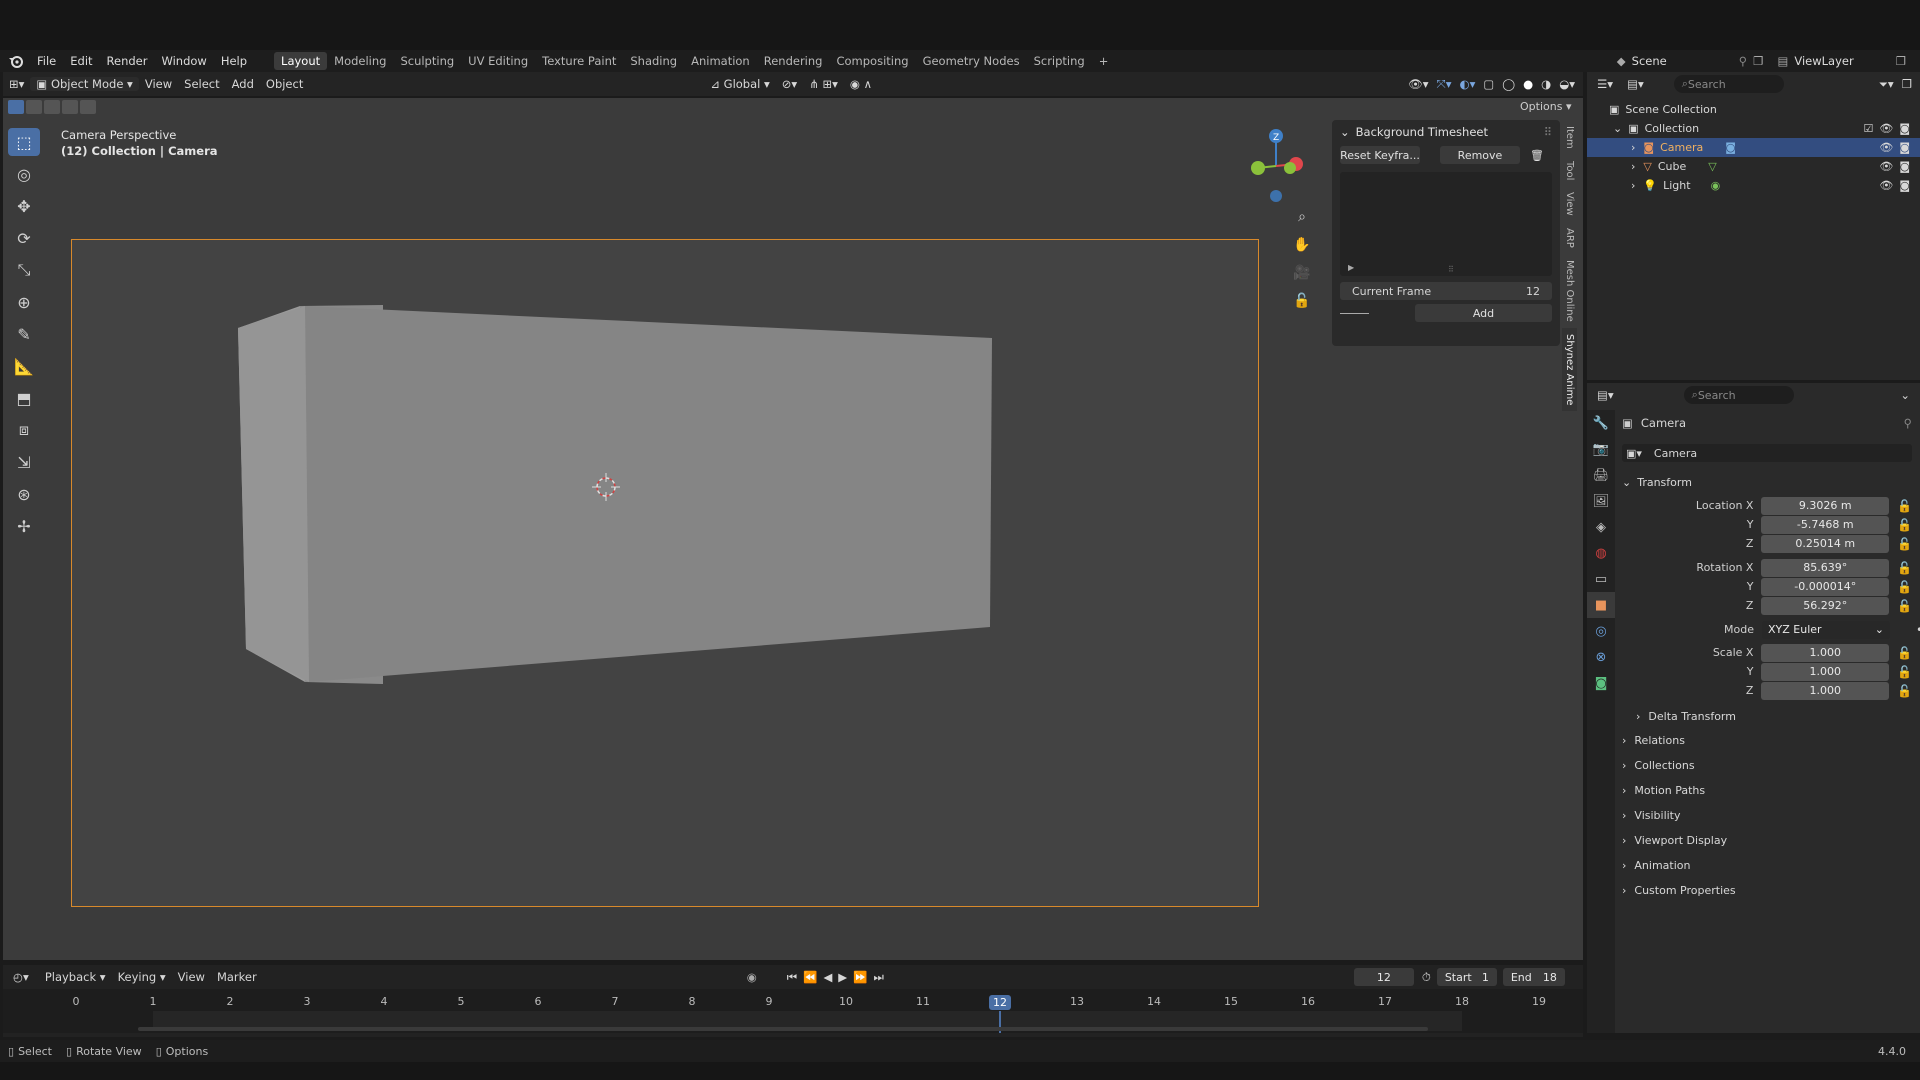 This screenshot has height=1080, width=1920. I want to click on ruler-frame-label: 9, so click(769, 1001).